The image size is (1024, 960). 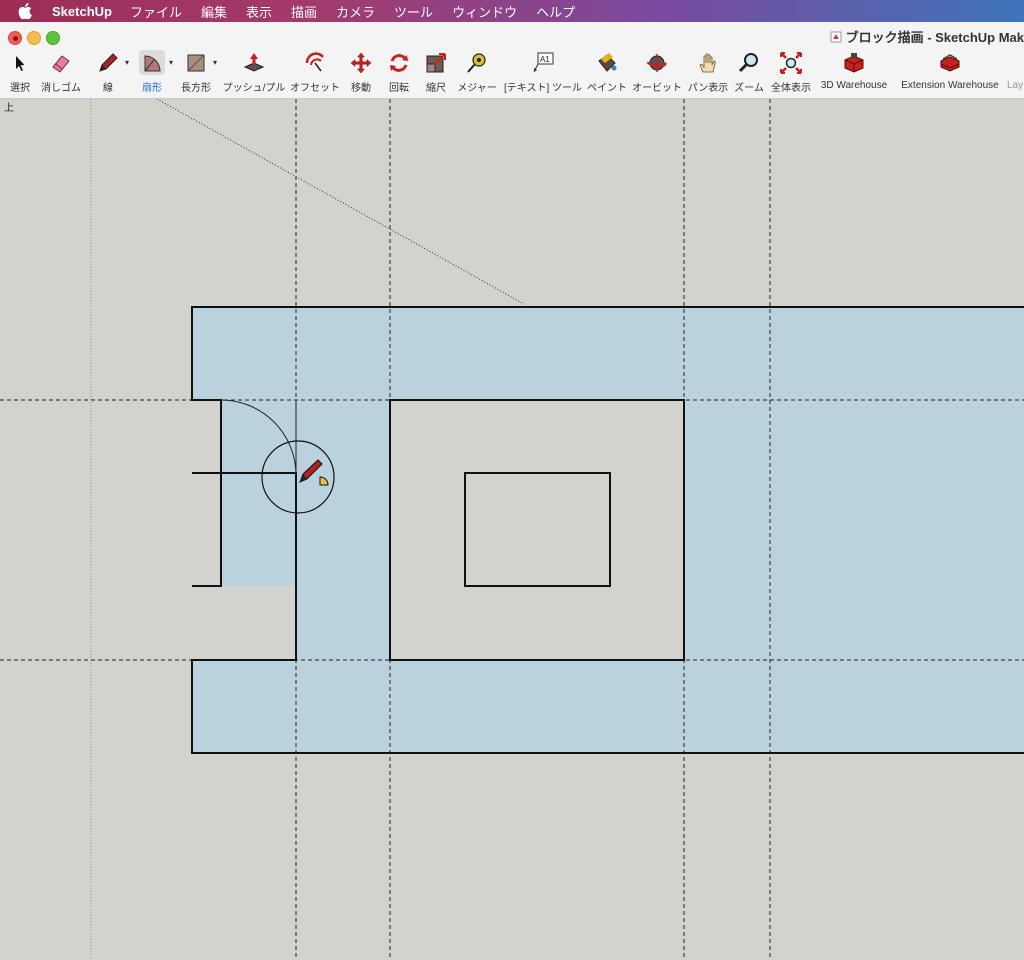 I want to click on menu-tools: ツール, so click(x=413, y=11).